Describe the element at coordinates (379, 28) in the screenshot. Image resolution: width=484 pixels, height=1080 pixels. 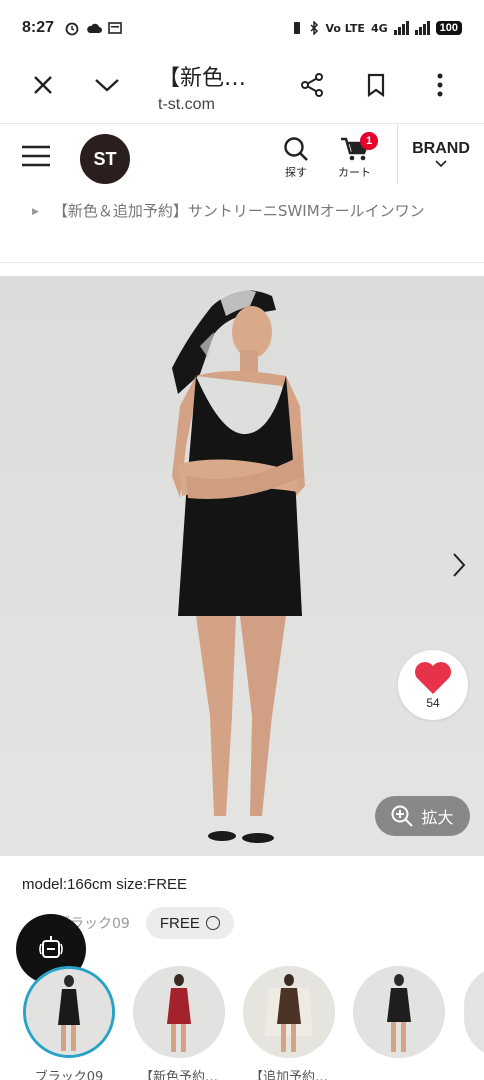
I see `signal-type: 4G` at that location.